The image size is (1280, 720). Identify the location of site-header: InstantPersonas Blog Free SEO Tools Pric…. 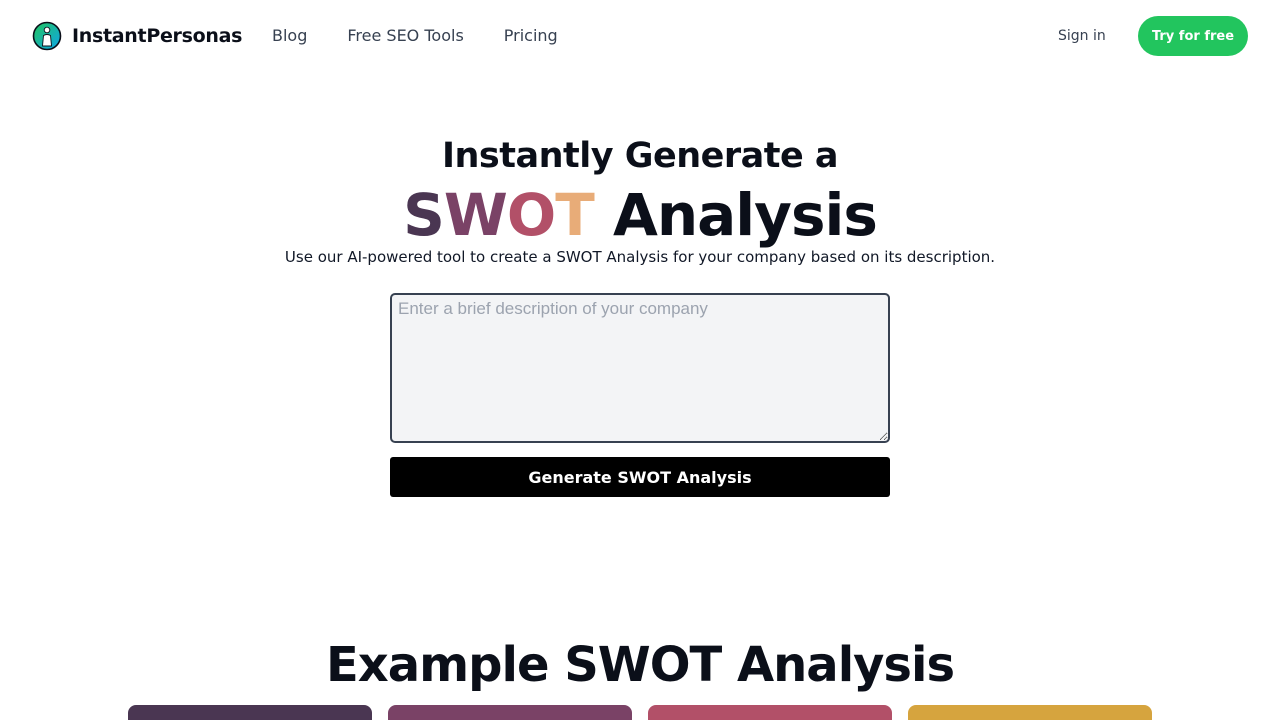
(640, 36).